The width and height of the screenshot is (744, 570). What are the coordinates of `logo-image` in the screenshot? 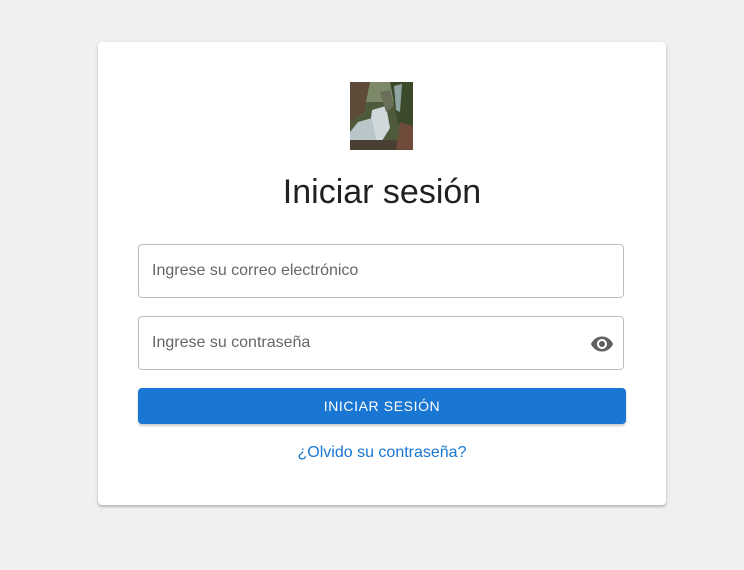 It's located at (381, 116).